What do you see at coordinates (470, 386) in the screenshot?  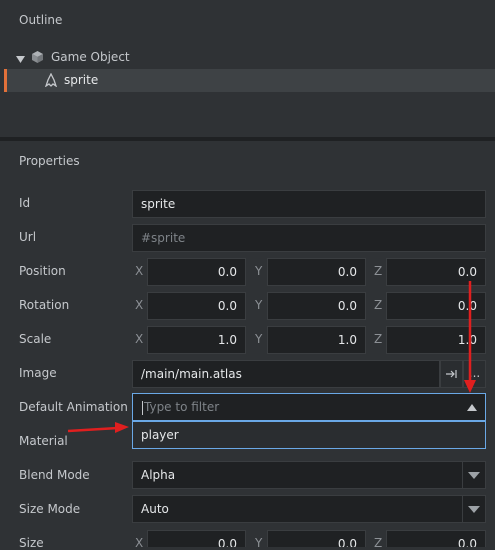 I see `annotation-arrowhead-down` at bounding box center [470, 386].